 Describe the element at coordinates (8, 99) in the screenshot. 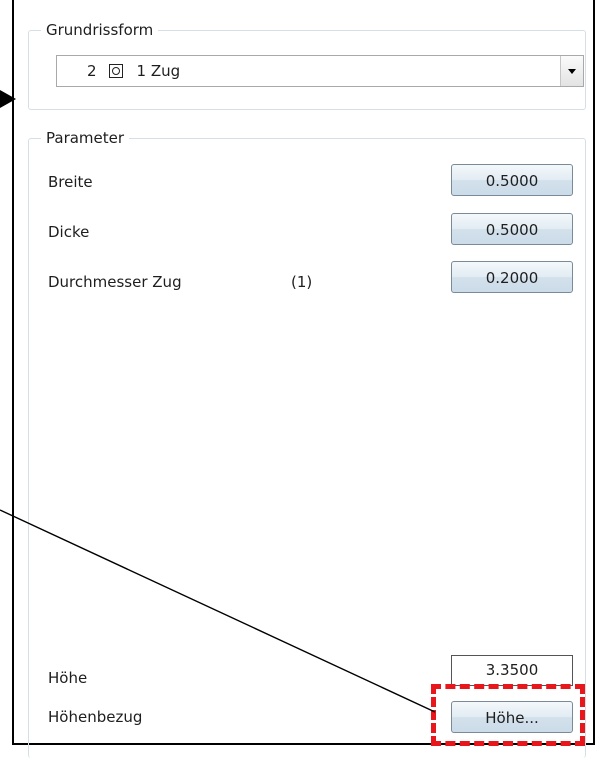

I see `arrow-head-icon` at that location.